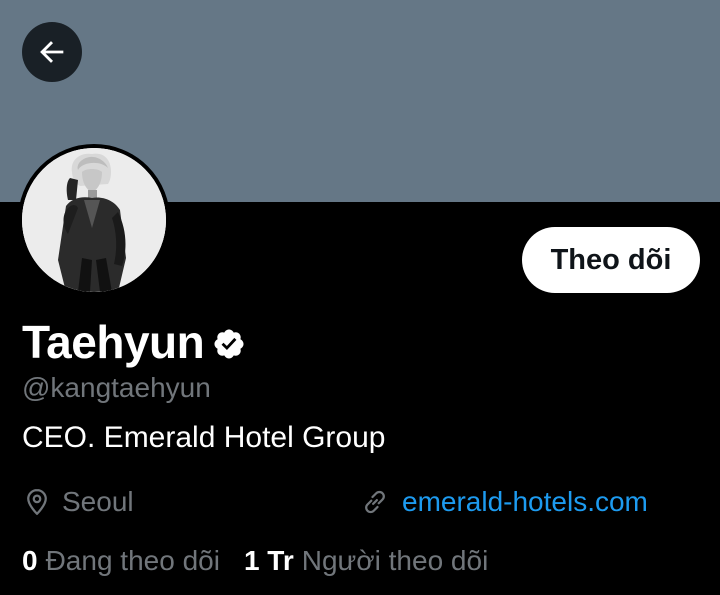 Image resolution: width=720 pixels, height=595 pixels. I want to click on handle: @kangtaehyun, so click(116, 387).